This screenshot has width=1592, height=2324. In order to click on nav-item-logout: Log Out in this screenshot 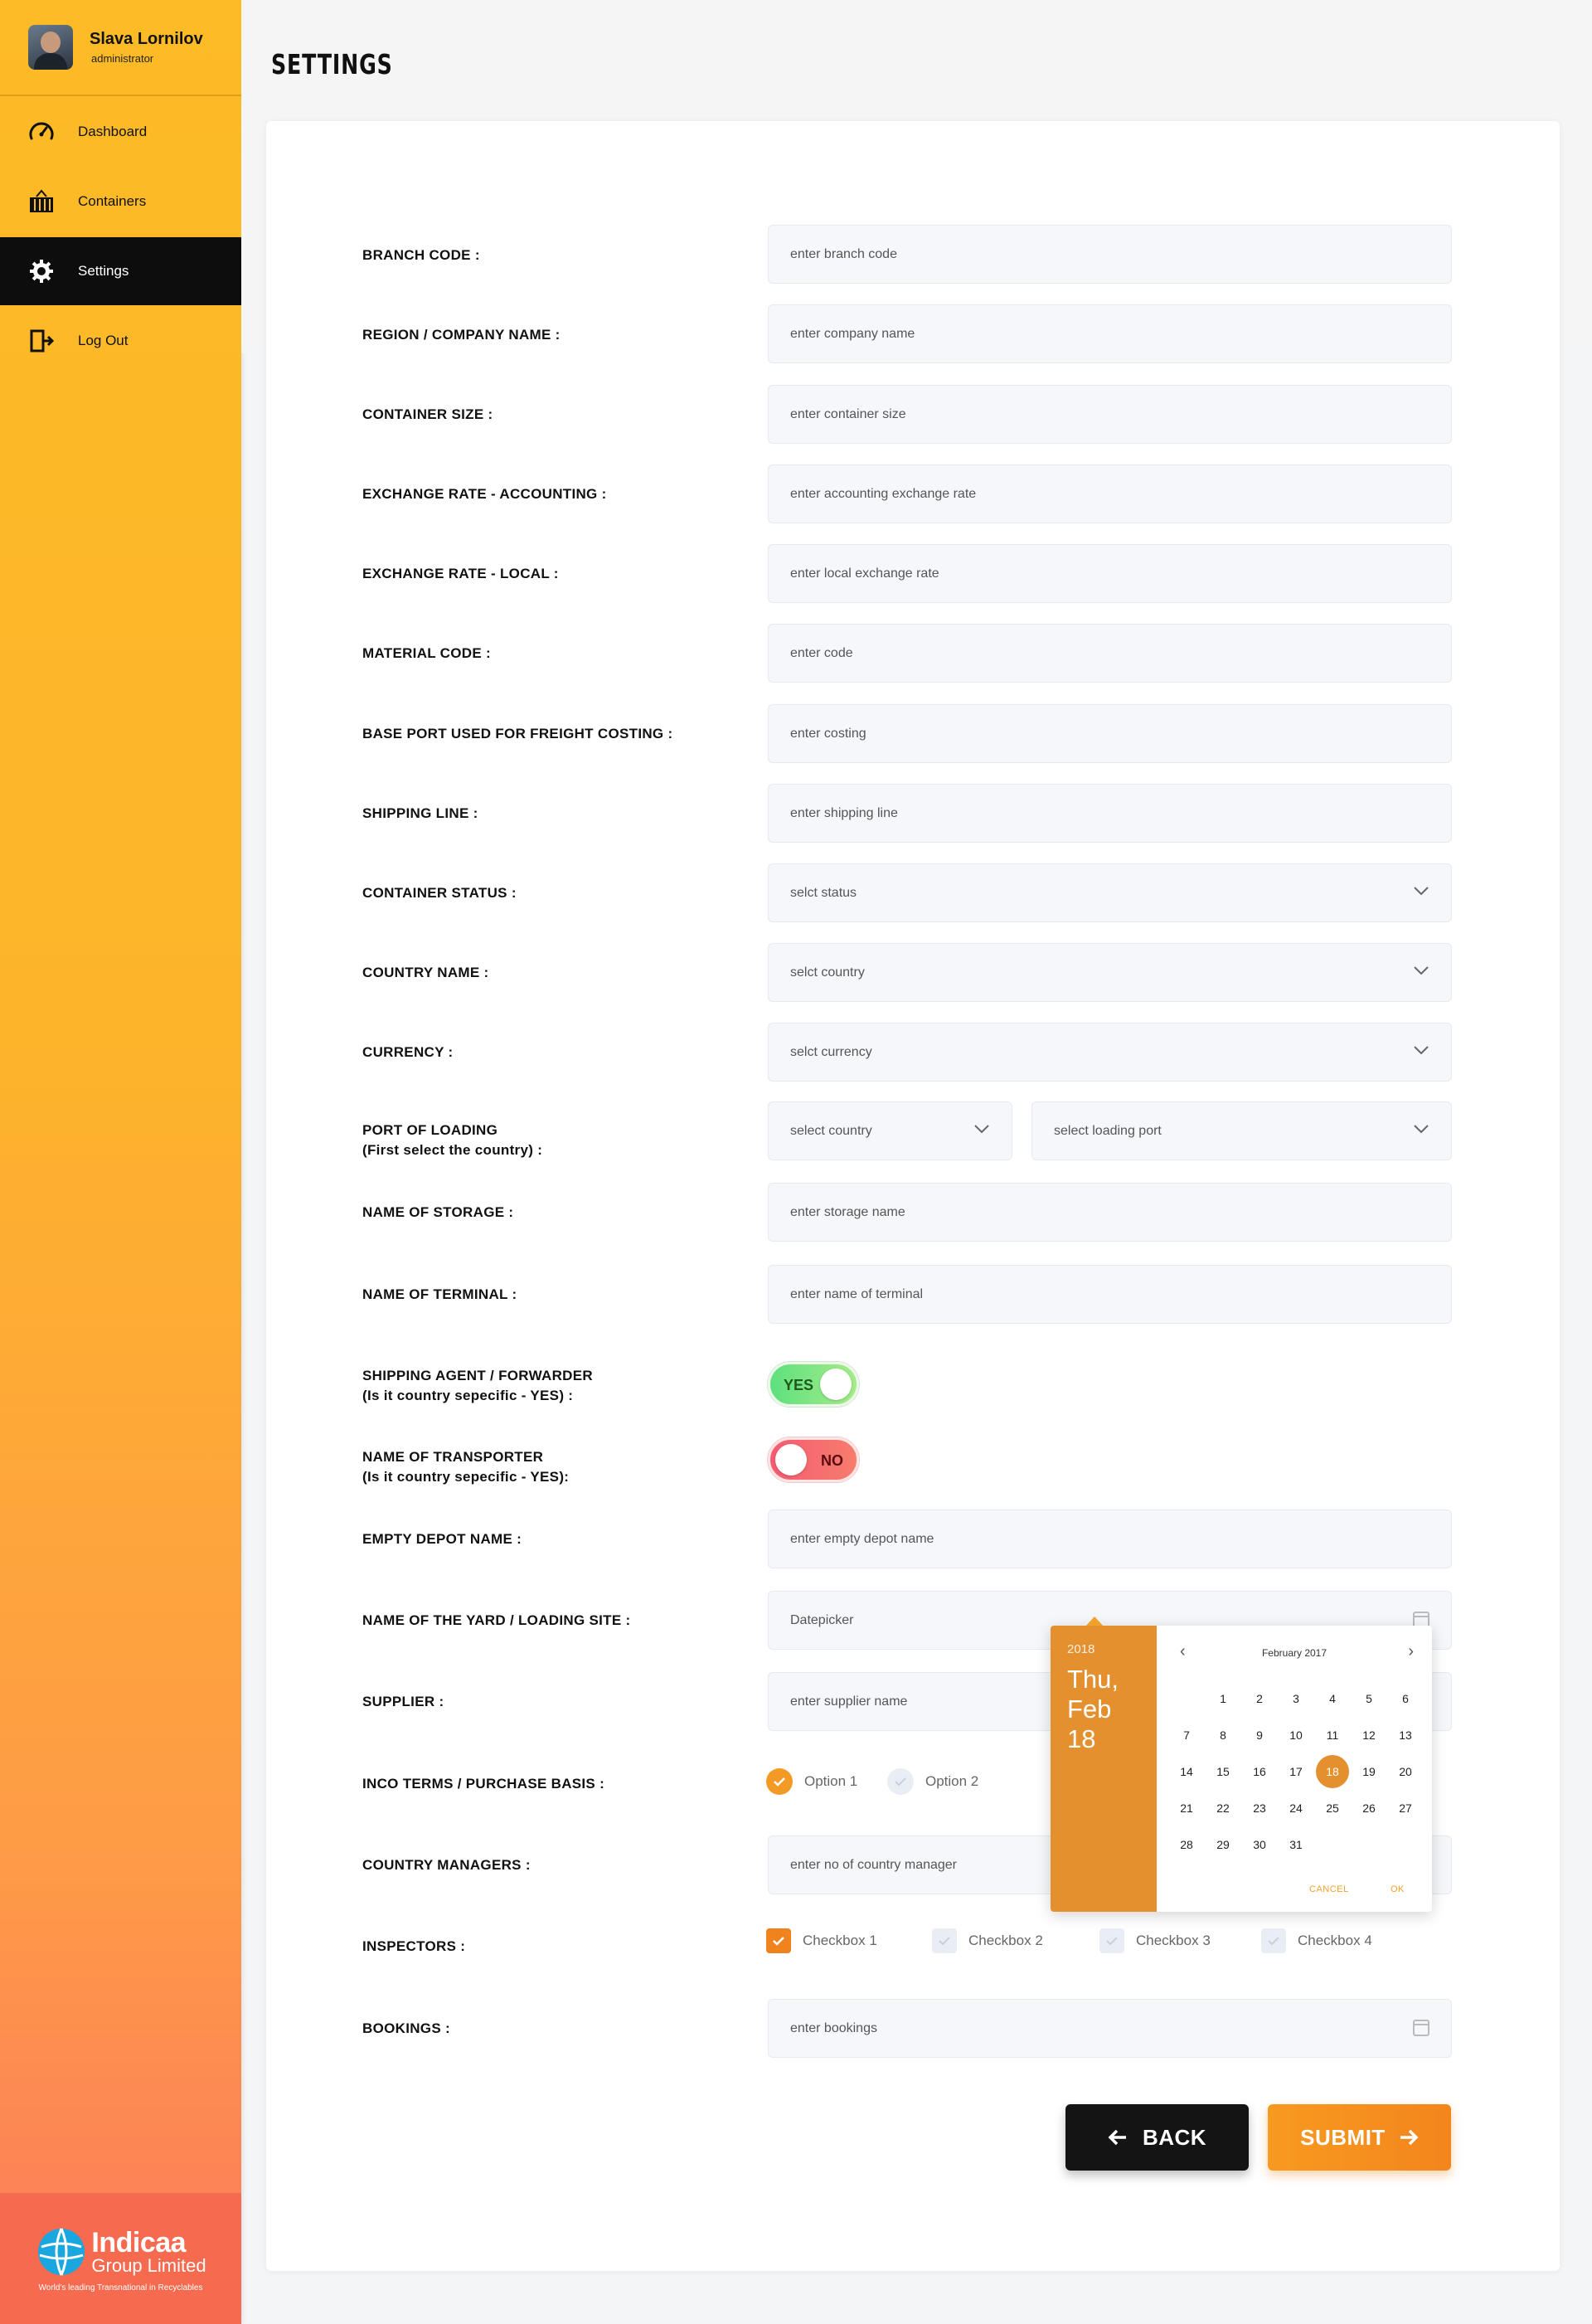, I will do `click(120, 341)`.